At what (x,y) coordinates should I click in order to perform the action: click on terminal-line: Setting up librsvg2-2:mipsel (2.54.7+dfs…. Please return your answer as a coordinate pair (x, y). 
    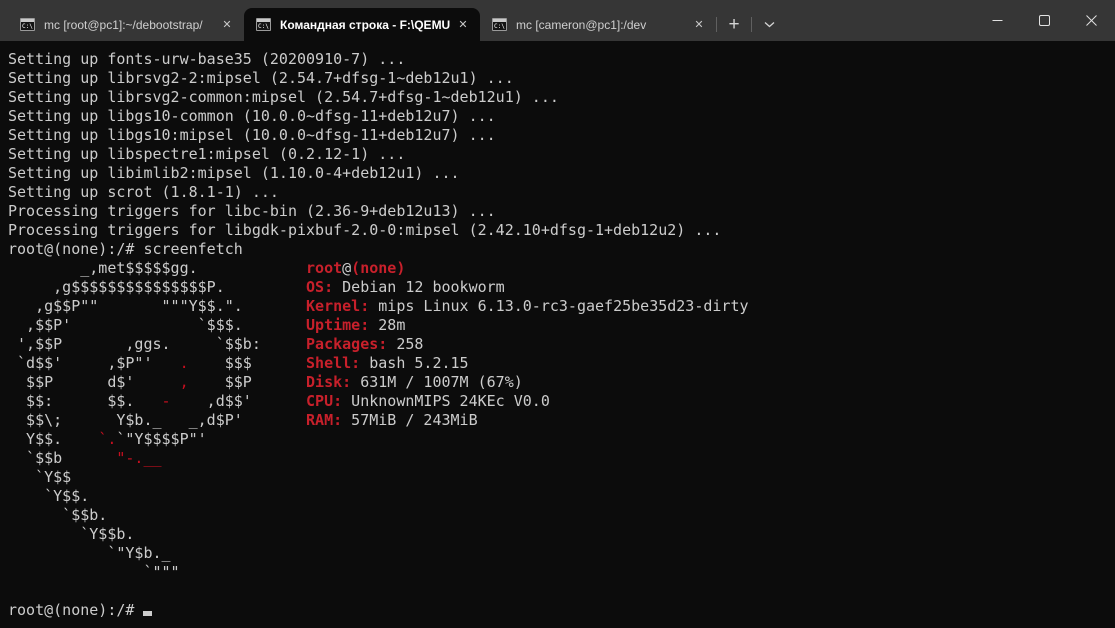
    Looking at the image, I should click on (261, 78).